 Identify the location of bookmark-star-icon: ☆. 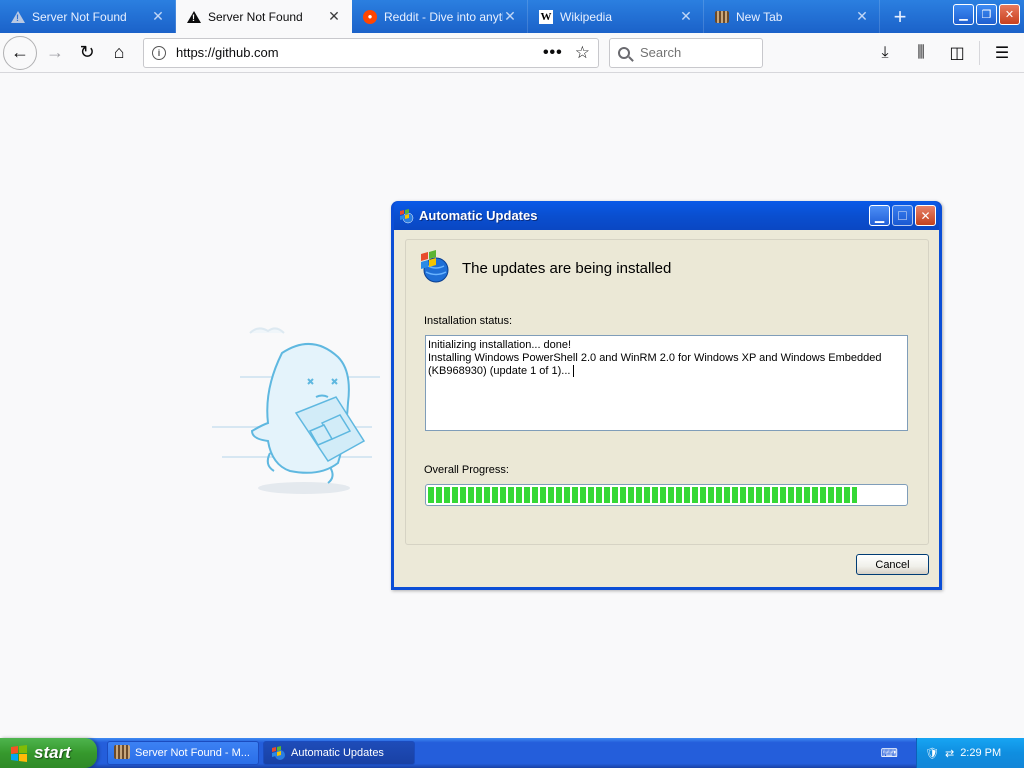
(582, 53).